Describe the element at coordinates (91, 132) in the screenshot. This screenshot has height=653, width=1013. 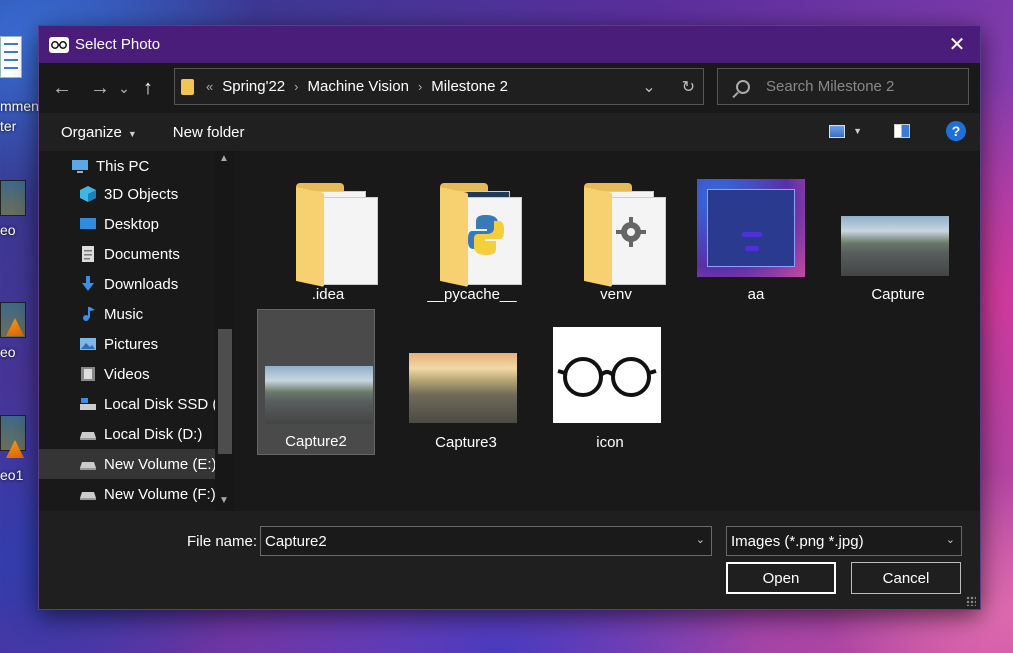
I see `organize-label: Organize` at that location.